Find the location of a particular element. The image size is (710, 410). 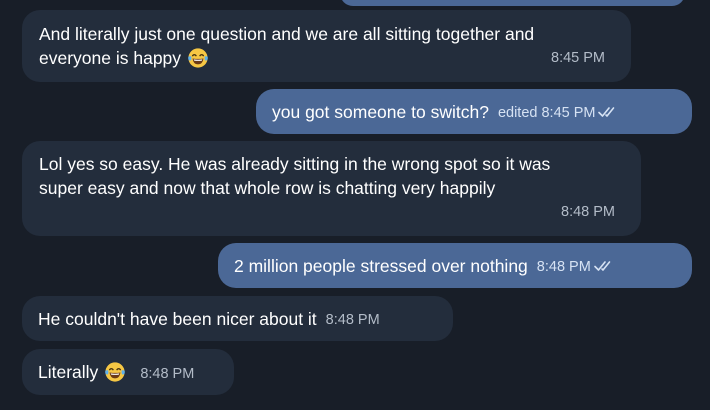

message-meta: edited 8:45 PM is located at coordinates (558, 111).